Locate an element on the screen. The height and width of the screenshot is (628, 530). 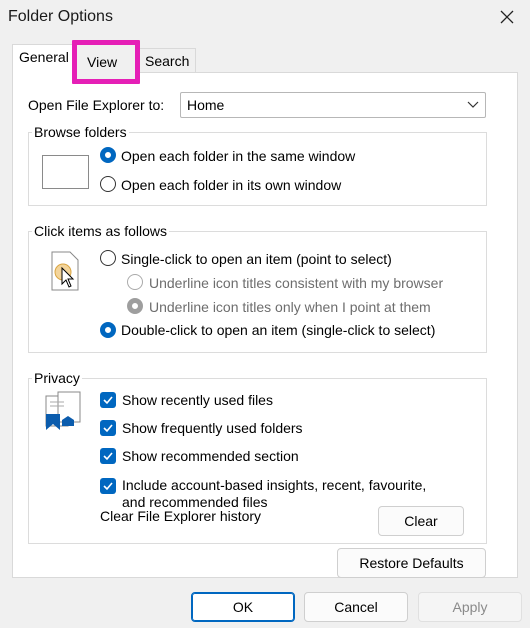
checkbox-frequent-folders is located at coordinates (108, 428).